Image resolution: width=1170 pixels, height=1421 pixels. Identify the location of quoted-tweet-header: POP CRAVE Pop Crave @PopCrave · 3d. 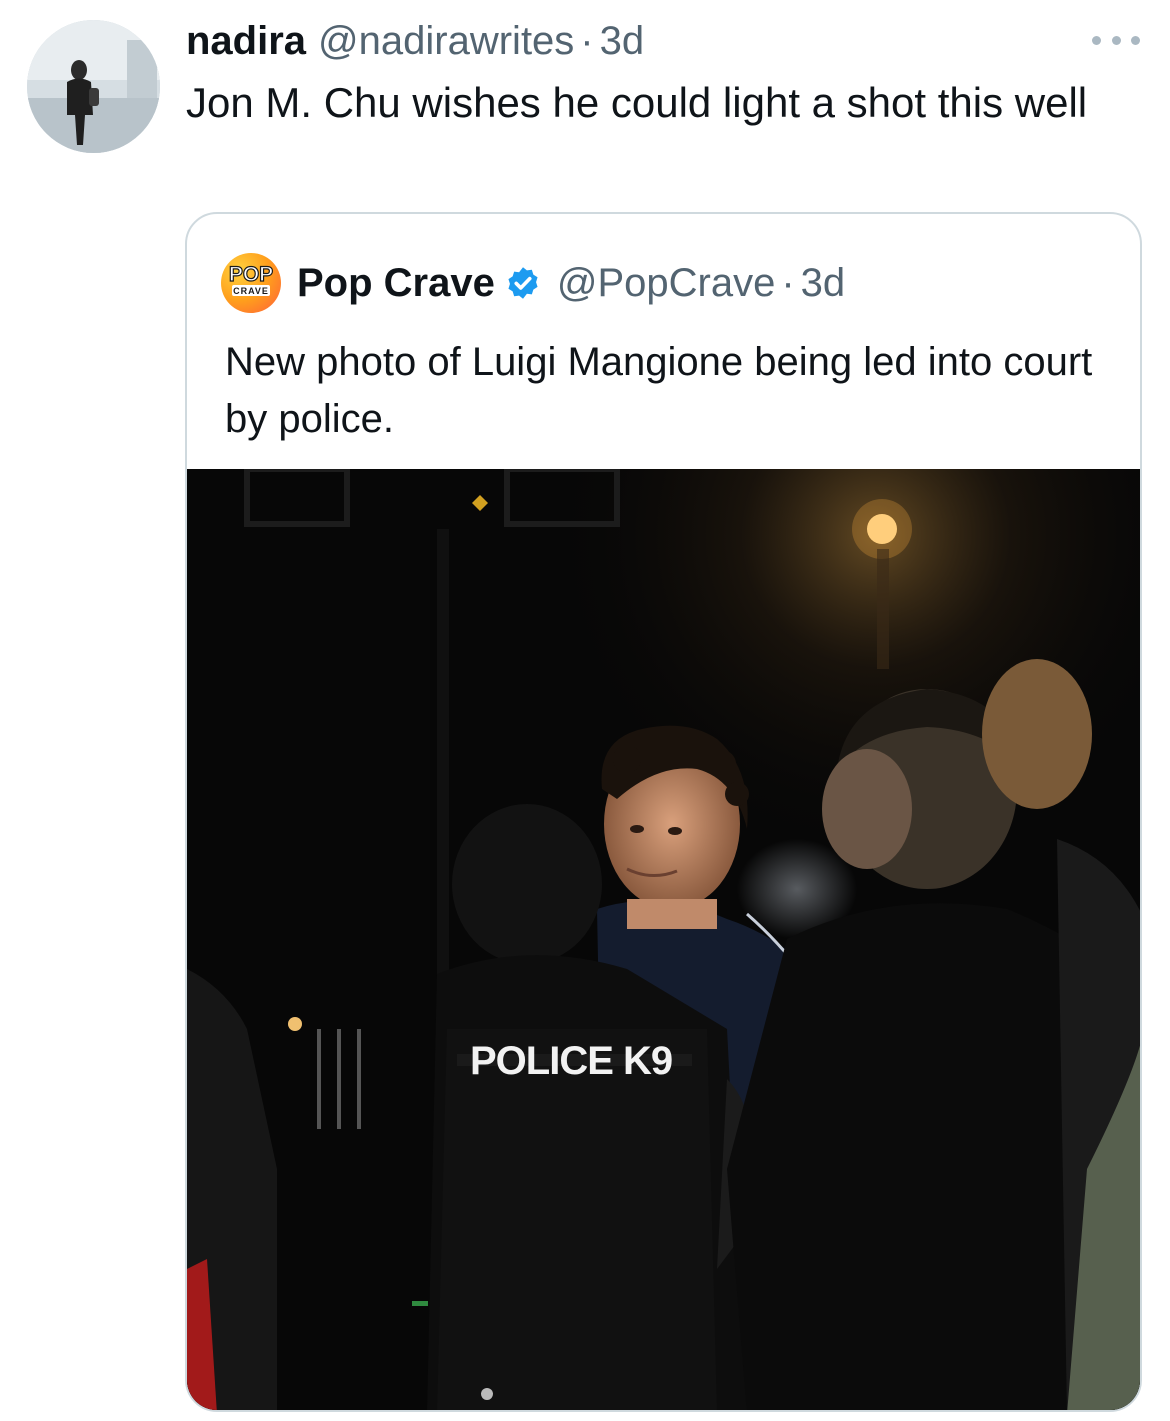
(533, 283).